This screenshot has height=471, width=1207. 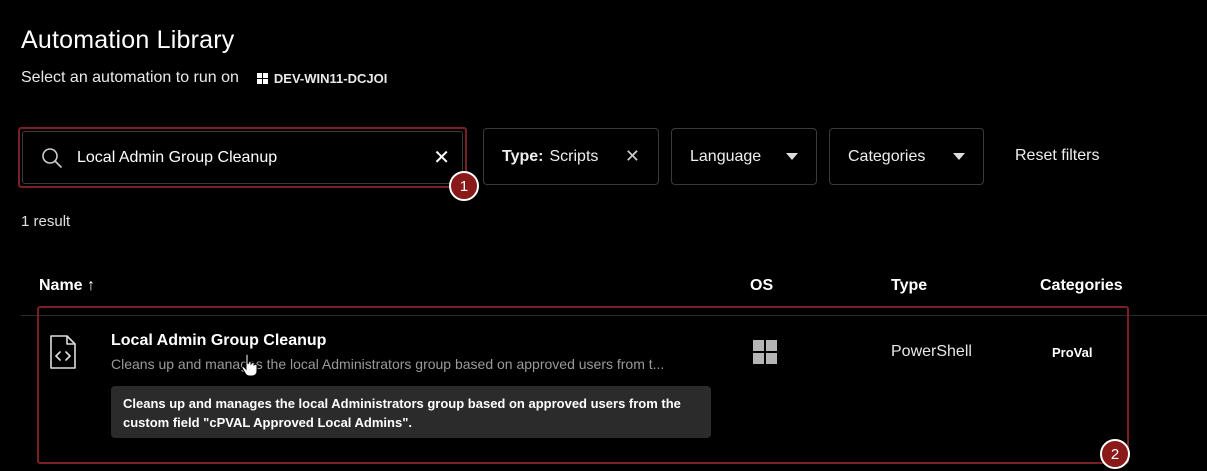 I want to click on type-filter: Type: Scripts ✕, so click(x=571, y=156).